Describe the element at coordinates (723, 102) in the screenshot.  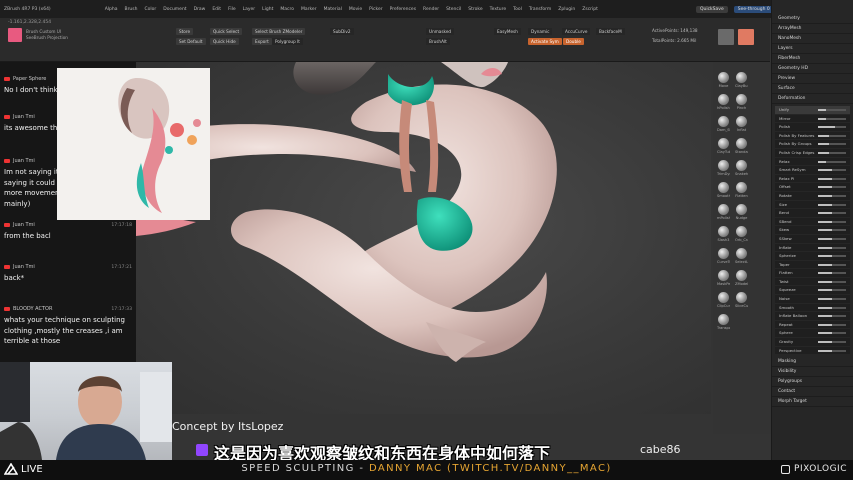
I see `brush-tool: hPolish` at that location.